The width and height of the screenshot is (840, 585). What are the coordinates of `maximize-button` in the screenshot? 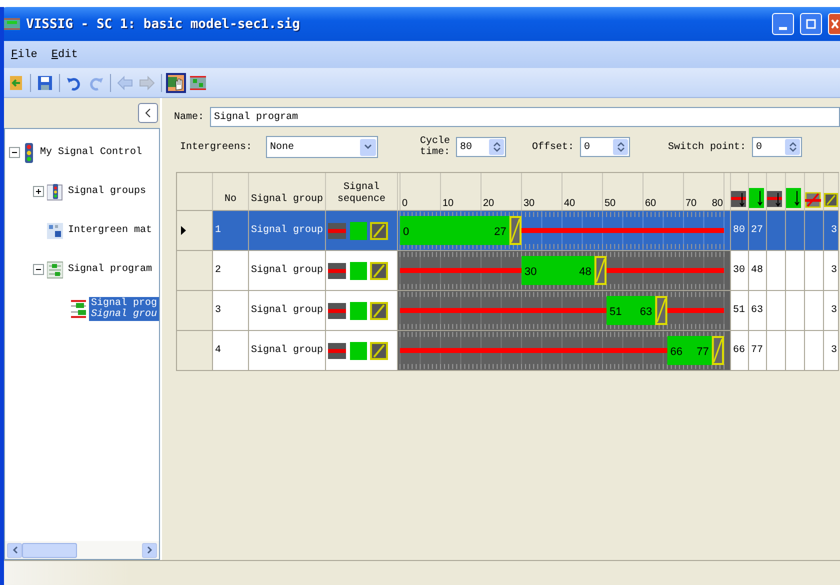 It's located at (811, 24).